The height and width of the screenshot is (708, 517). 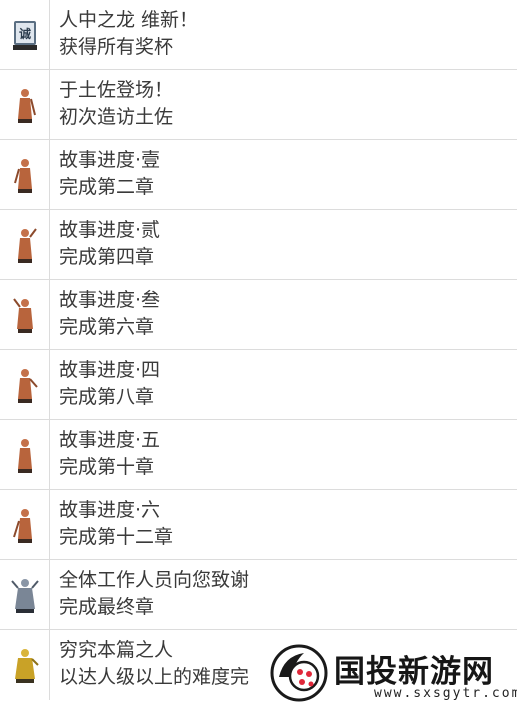 What do you see at coordinates (258, 105) in the screenshot?
I see `achievement-row: 于土佐登场！ 初次造访土佐` at bounding box center [258, 105].